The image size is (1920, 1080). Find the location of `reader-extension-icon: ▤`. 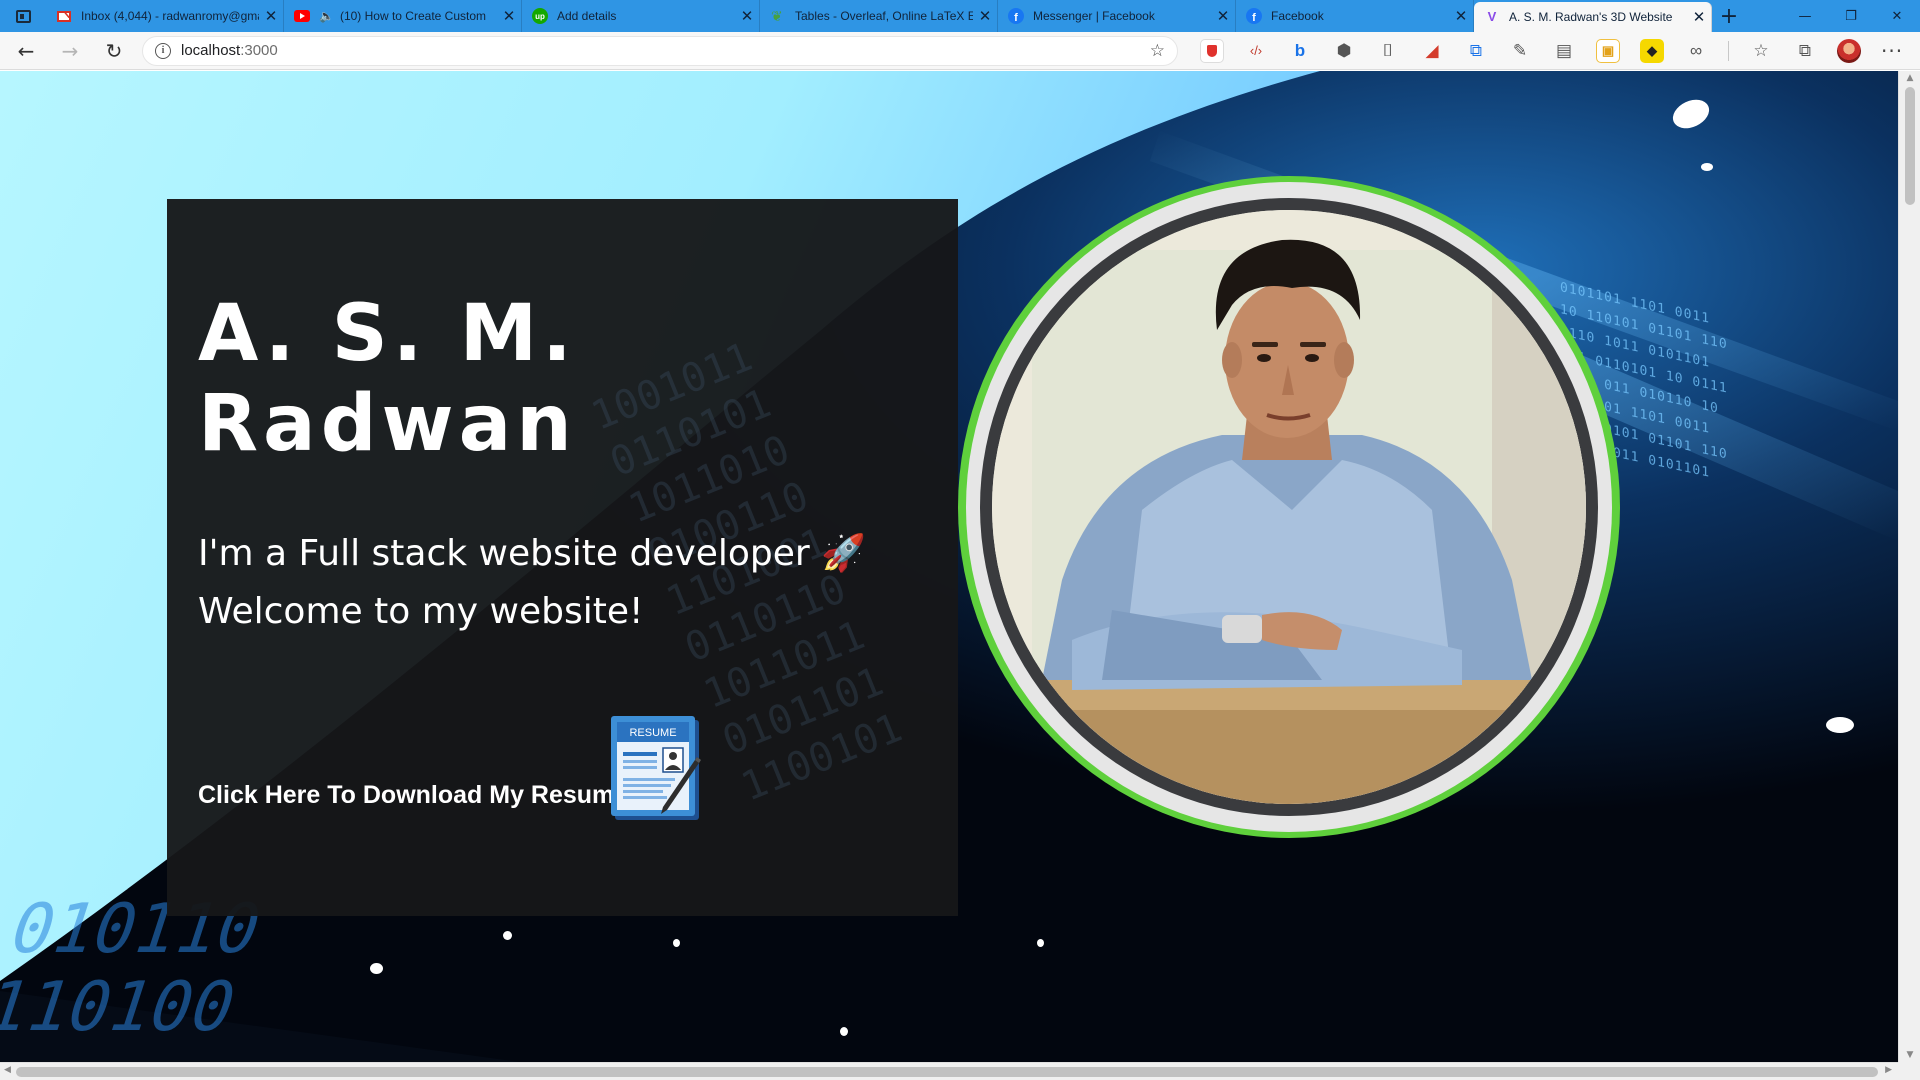

reader-extension-icon: ▤ is located at coordinates (1564, 51).